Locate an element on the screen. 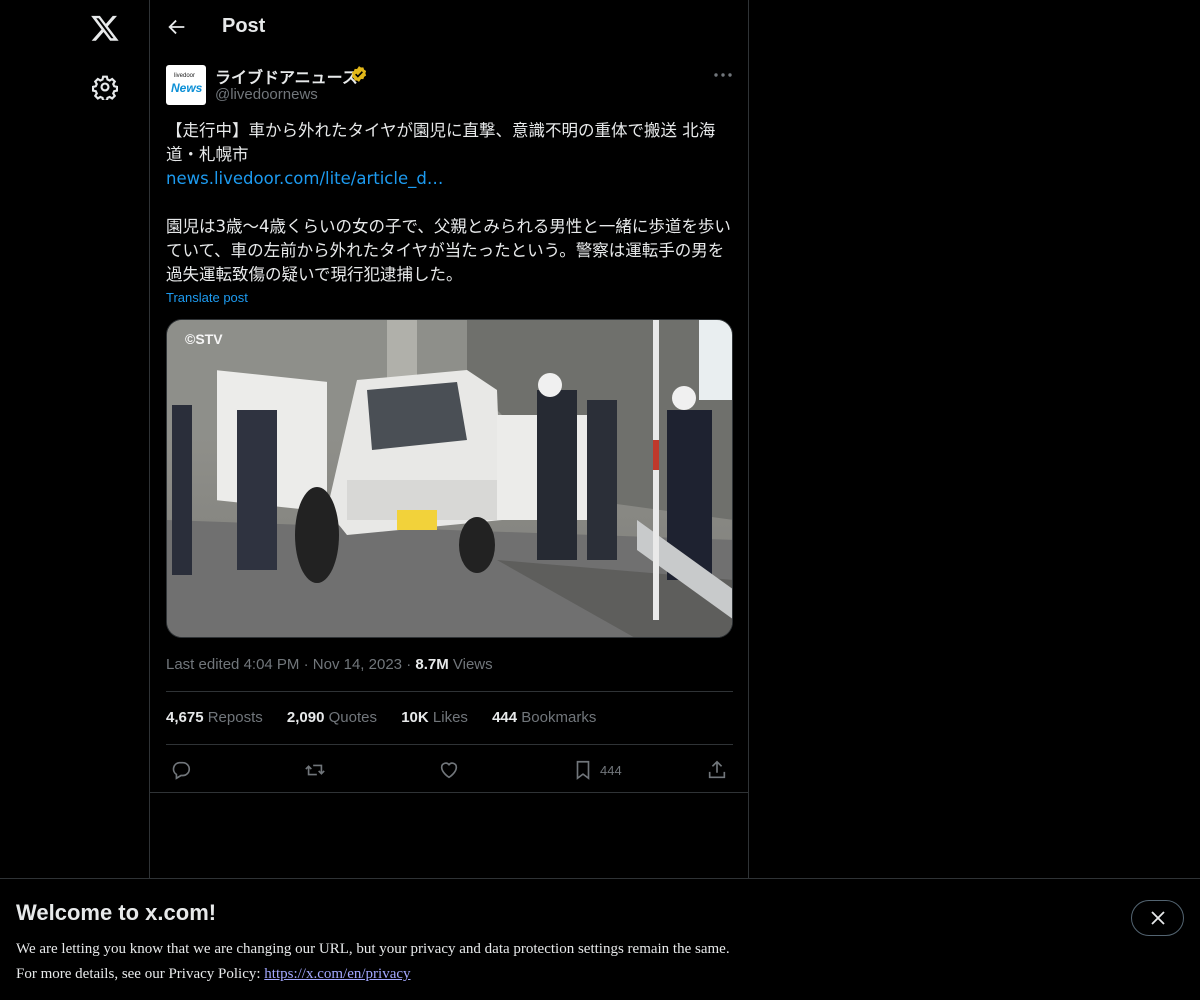  reply-icon is located at coordinates (181, 770).